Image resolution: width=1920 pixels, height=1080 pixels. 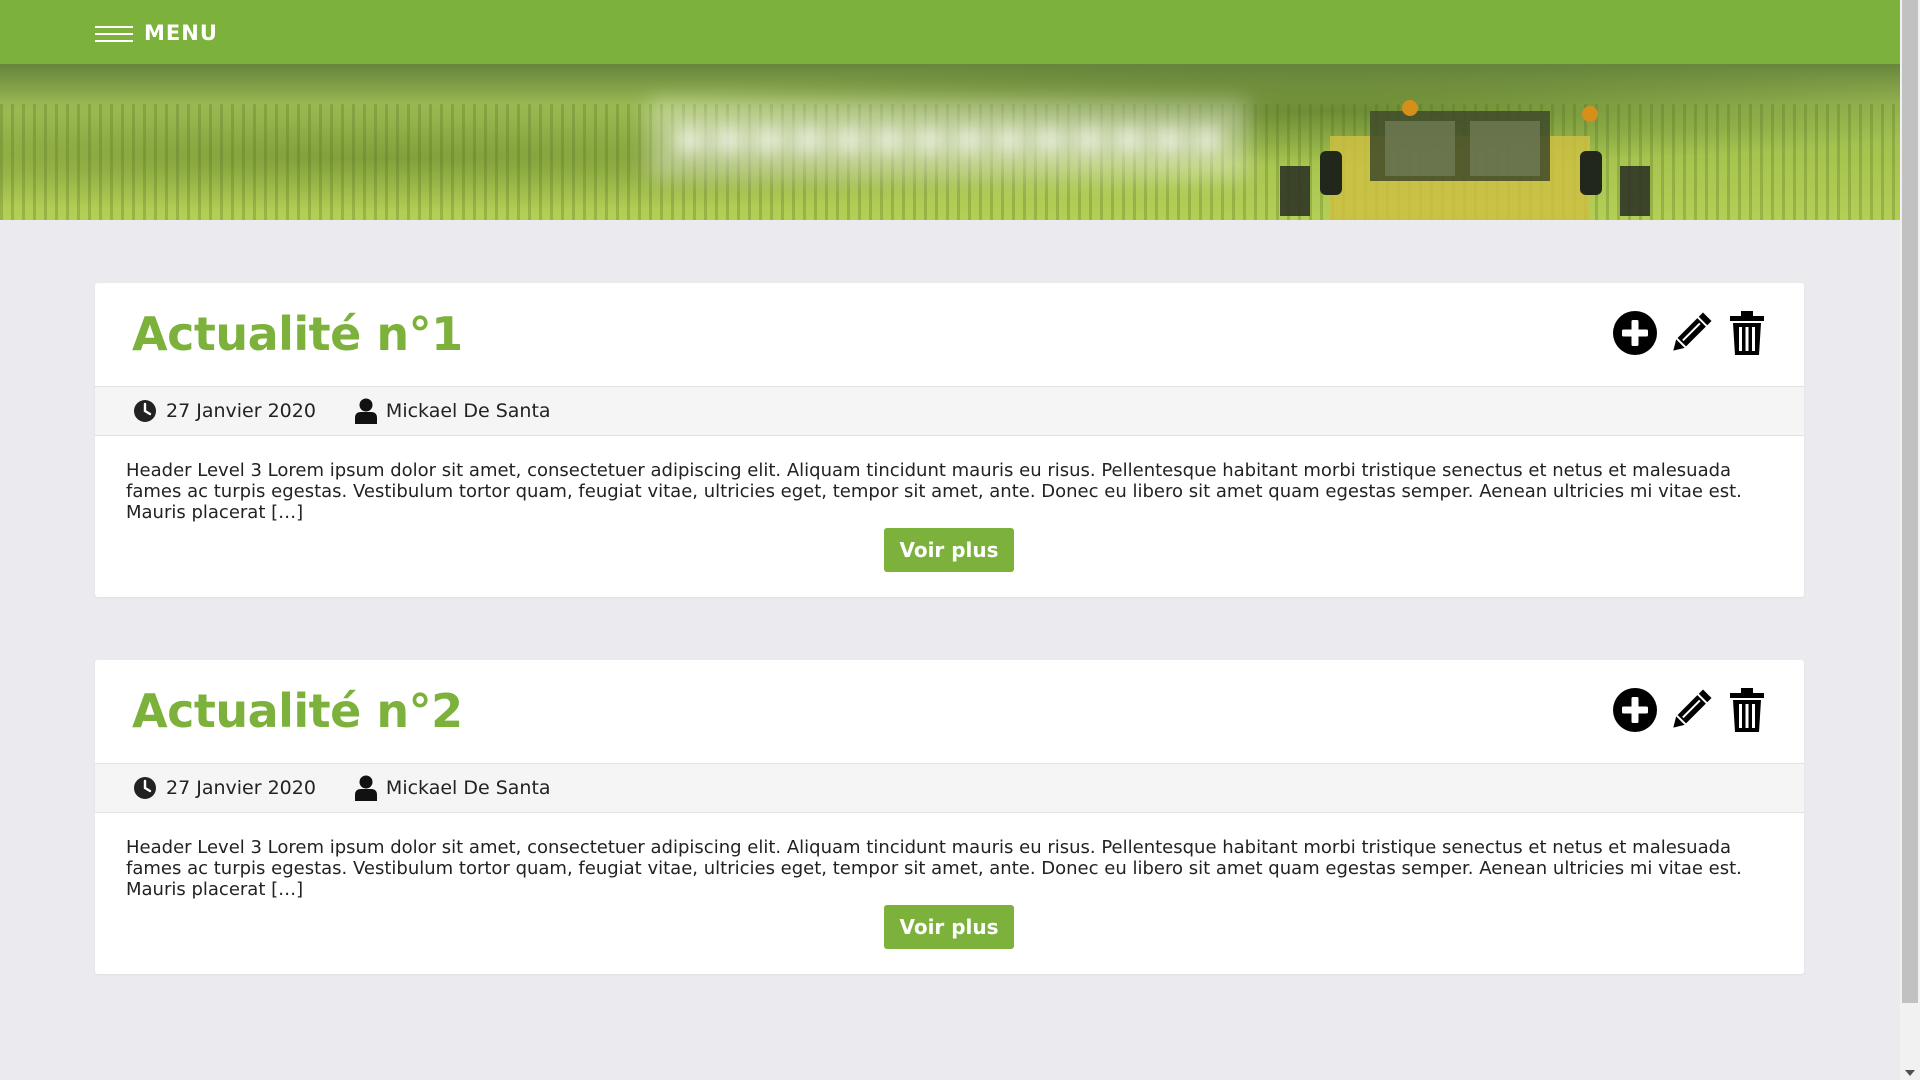 What do you see at coordinates (181, 33) in the screenshot?
I see `menu-label: MENU` at bounding box center [181, 33].